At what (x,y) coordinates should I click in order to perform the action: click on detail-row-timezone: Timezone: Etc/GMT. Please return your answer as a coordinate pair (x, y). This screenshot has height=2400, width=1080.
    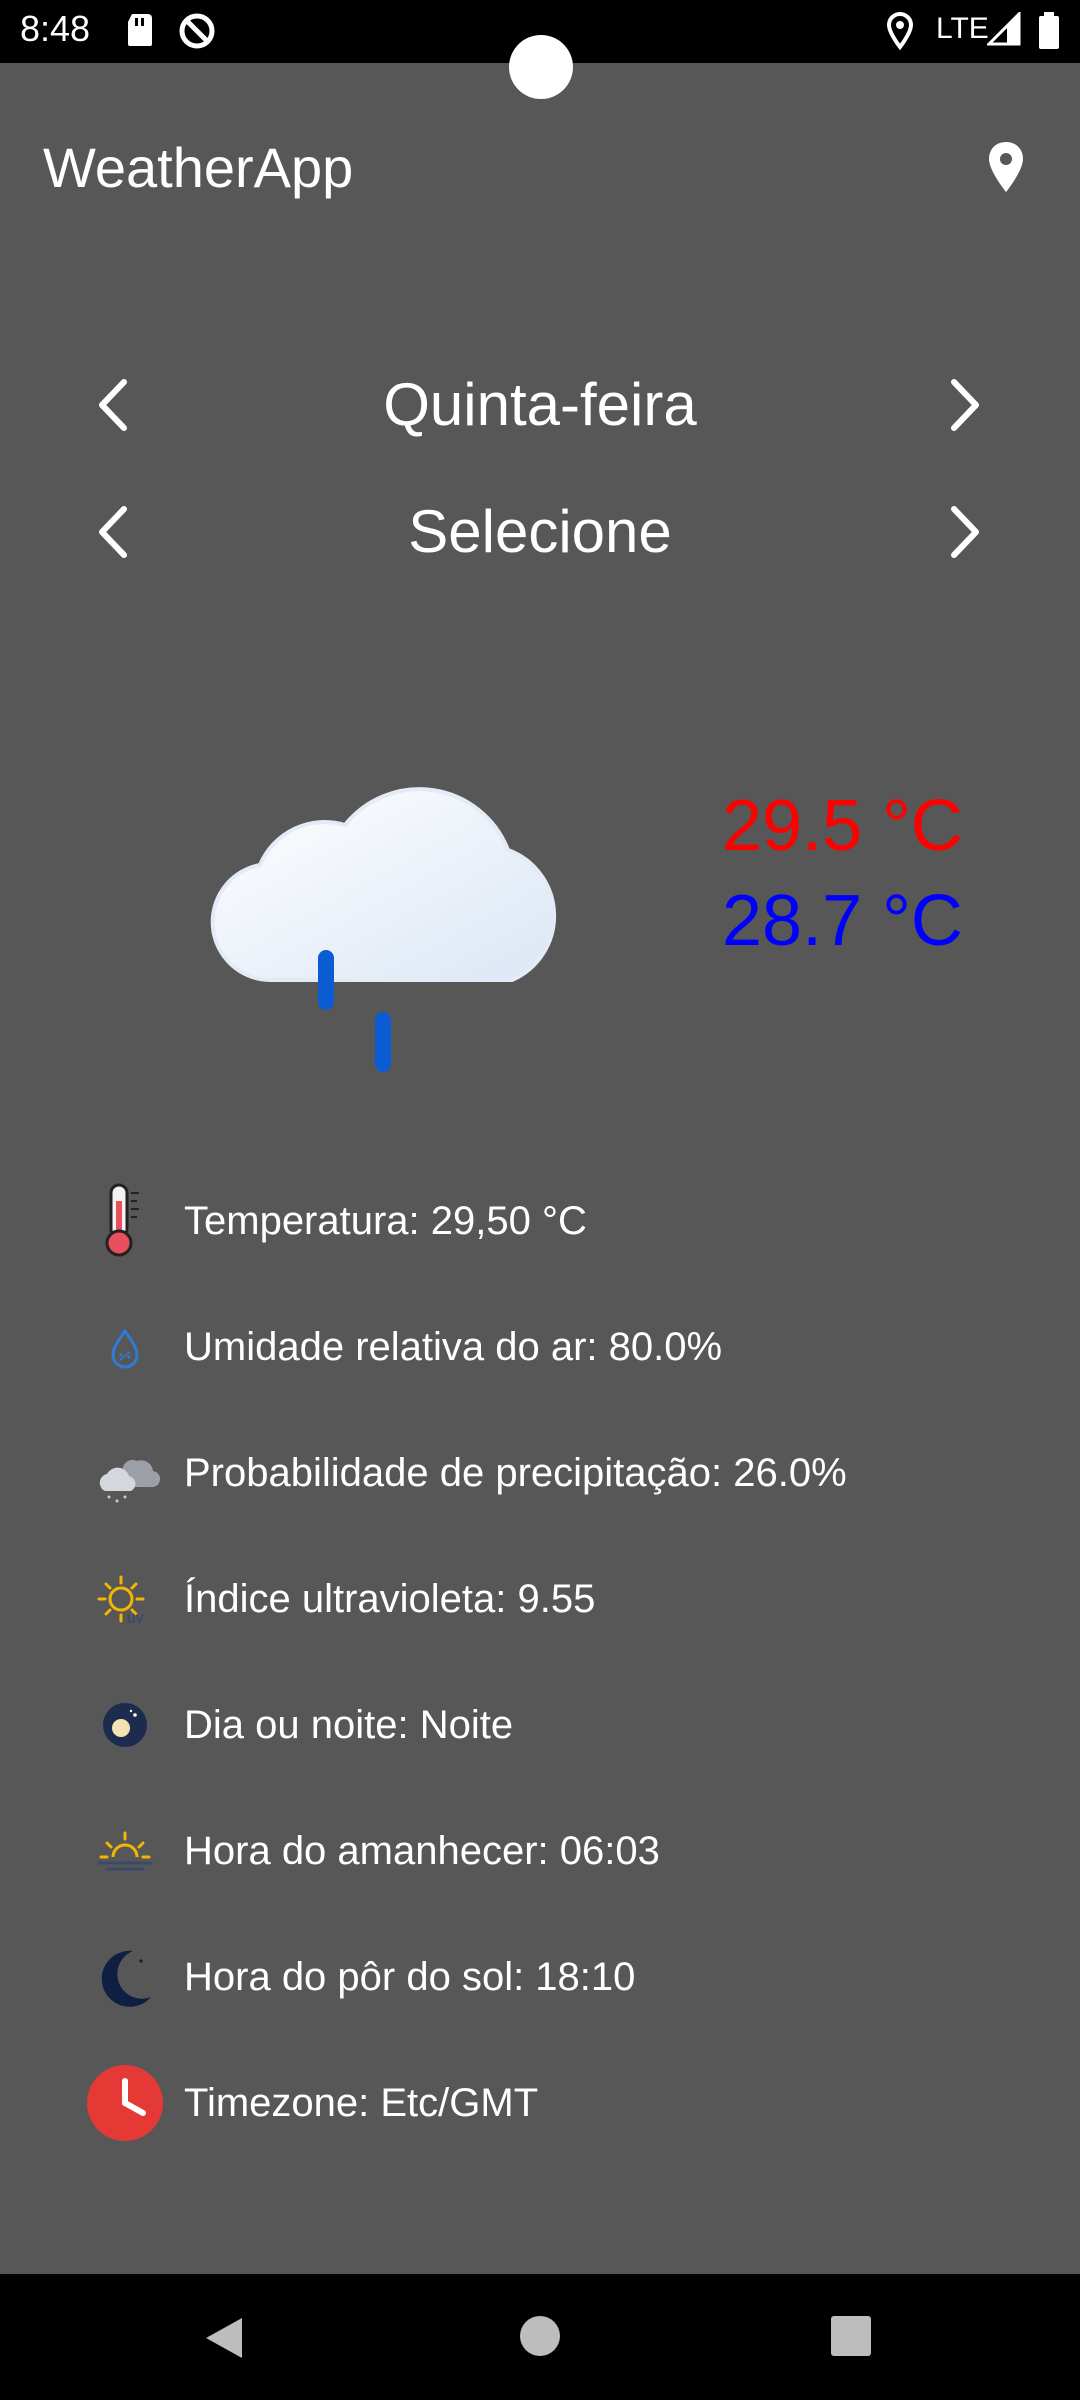
    Looking at the image, I should click on (540, 2103).